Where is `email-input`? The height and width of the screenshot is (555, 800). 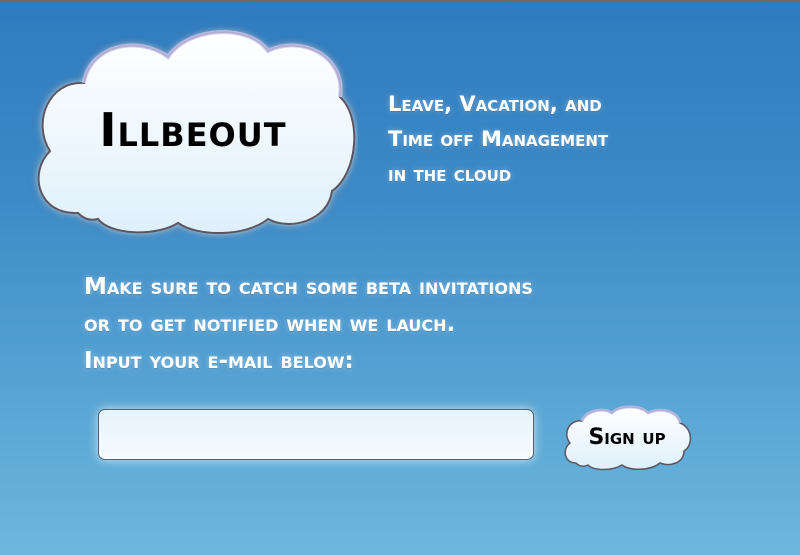
email-input is located at coordinates (316, 434).